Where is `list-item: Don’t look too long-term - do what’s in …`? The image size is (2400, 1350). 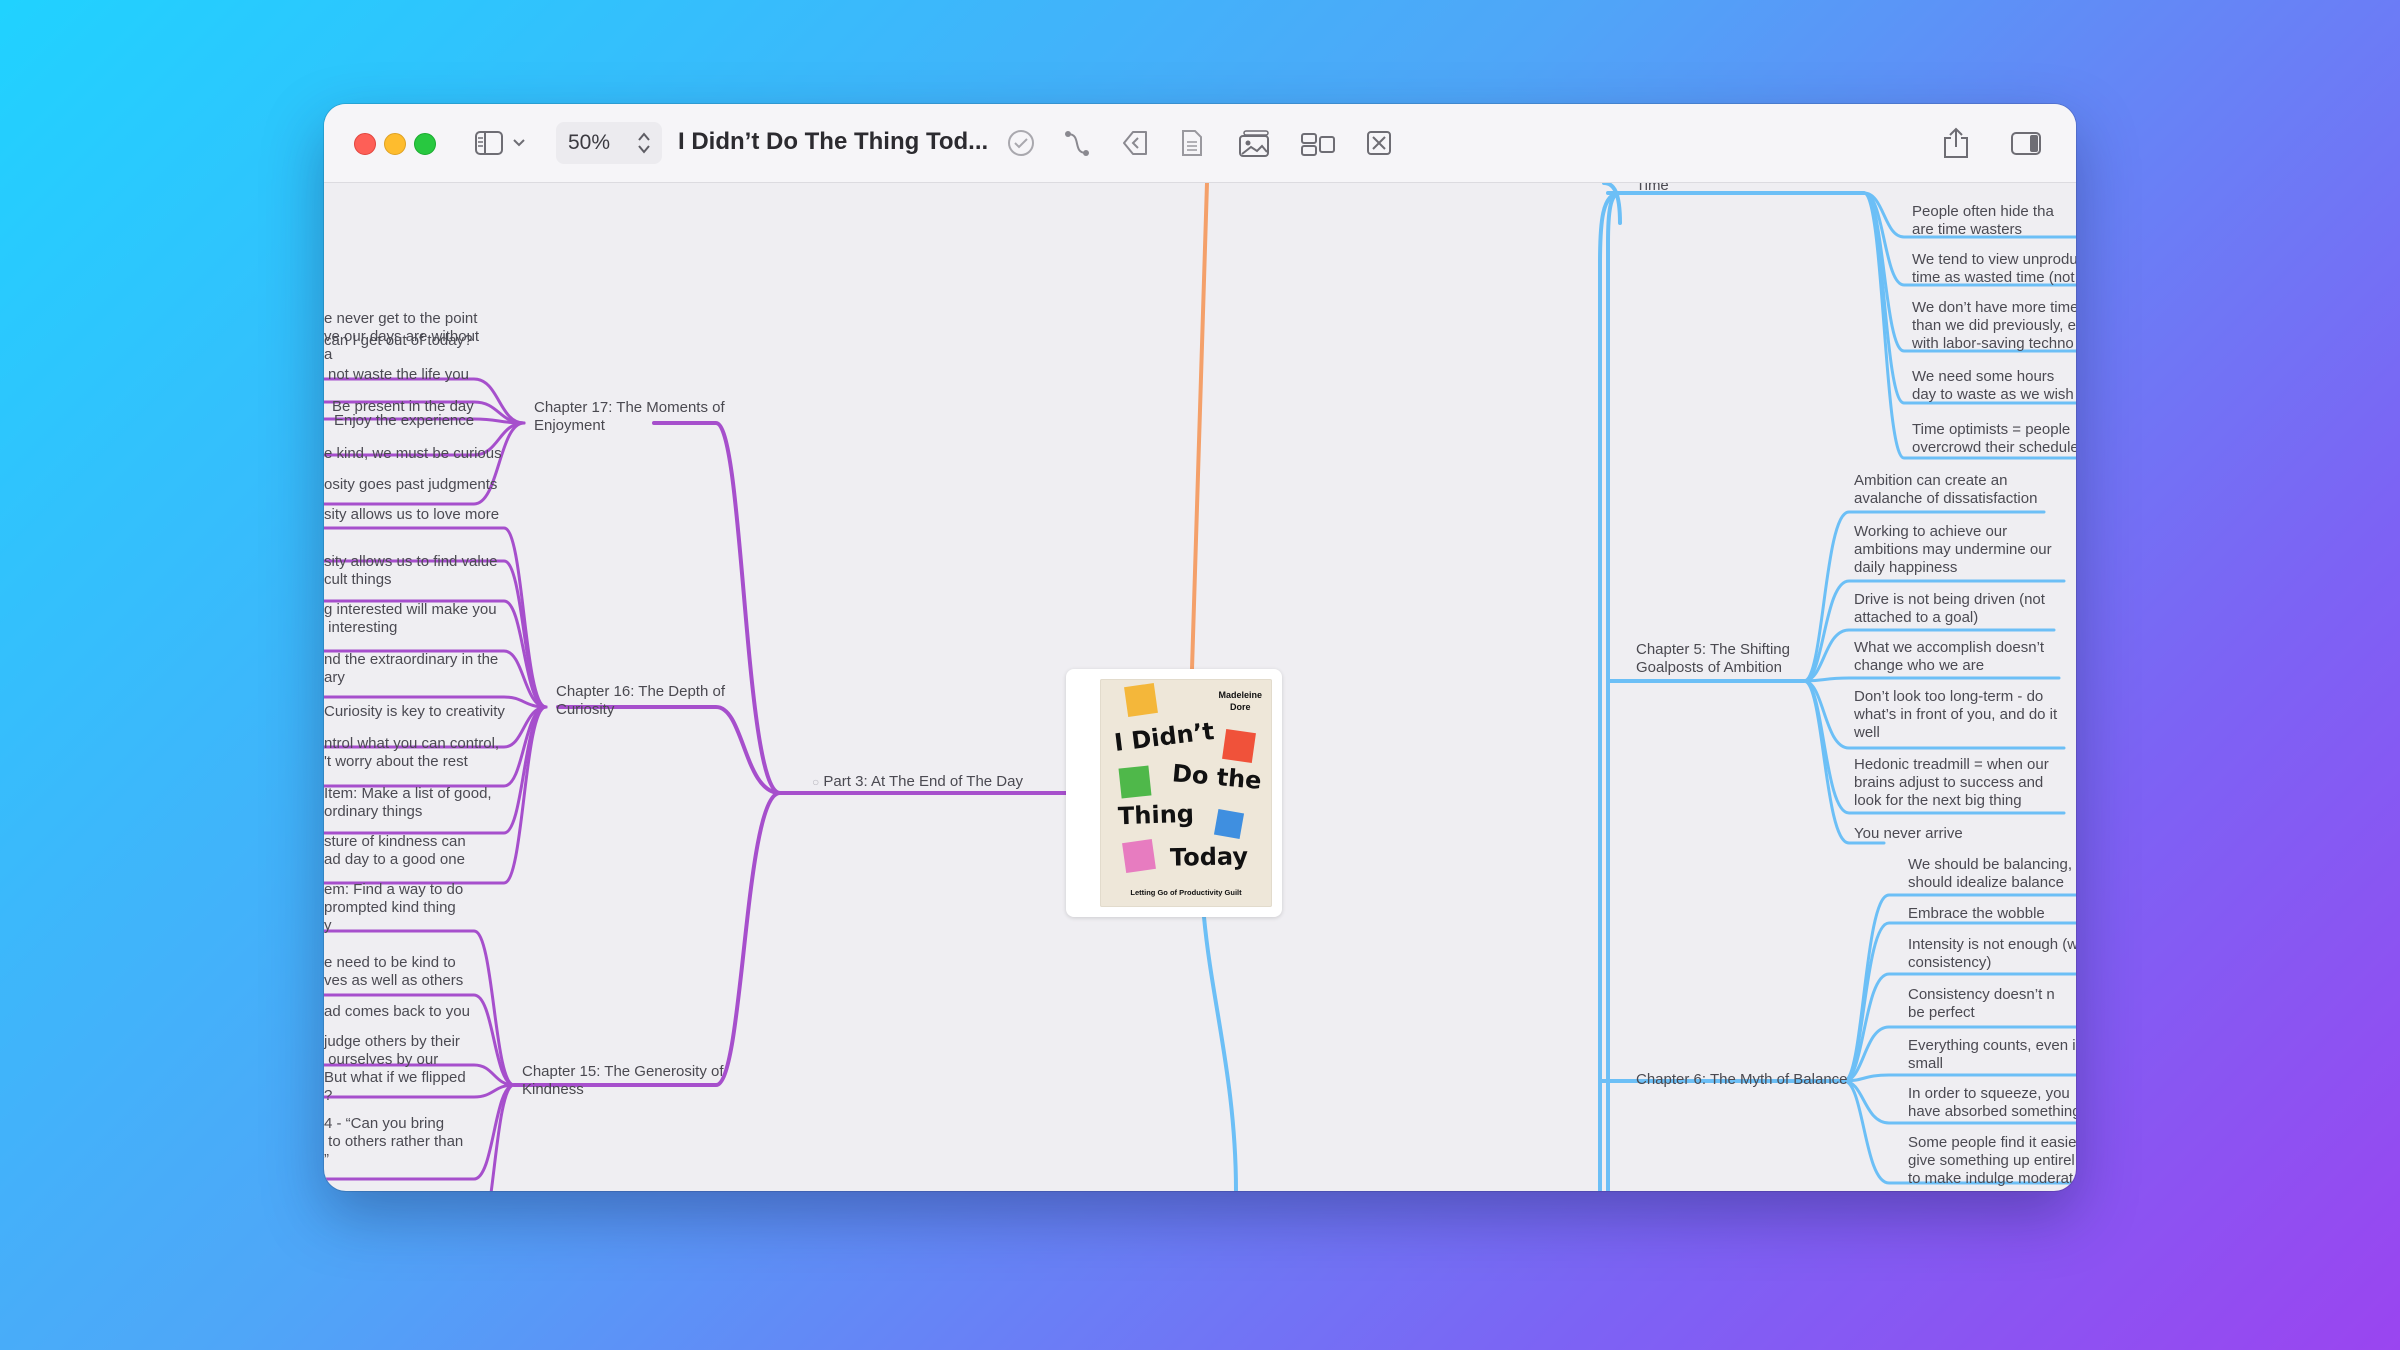
list-item: Don’t look too long-term - do what’s in … is located at coordinates (1955, 715).